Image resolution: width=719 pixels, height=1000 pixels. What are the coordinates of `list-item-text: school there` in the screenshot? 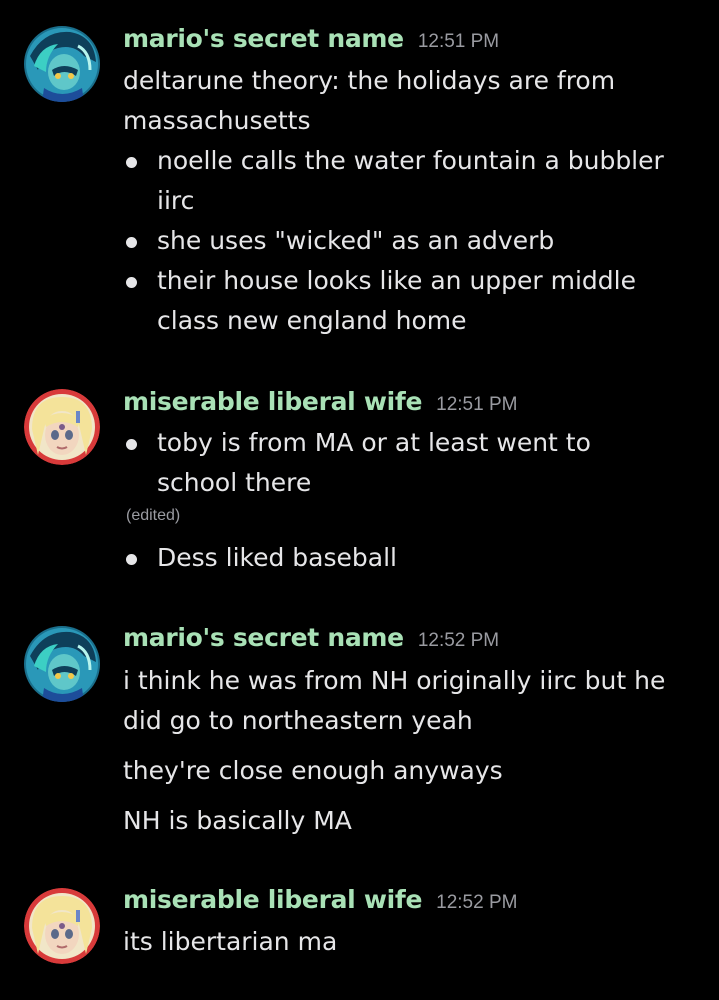 It's located at (234, 482).